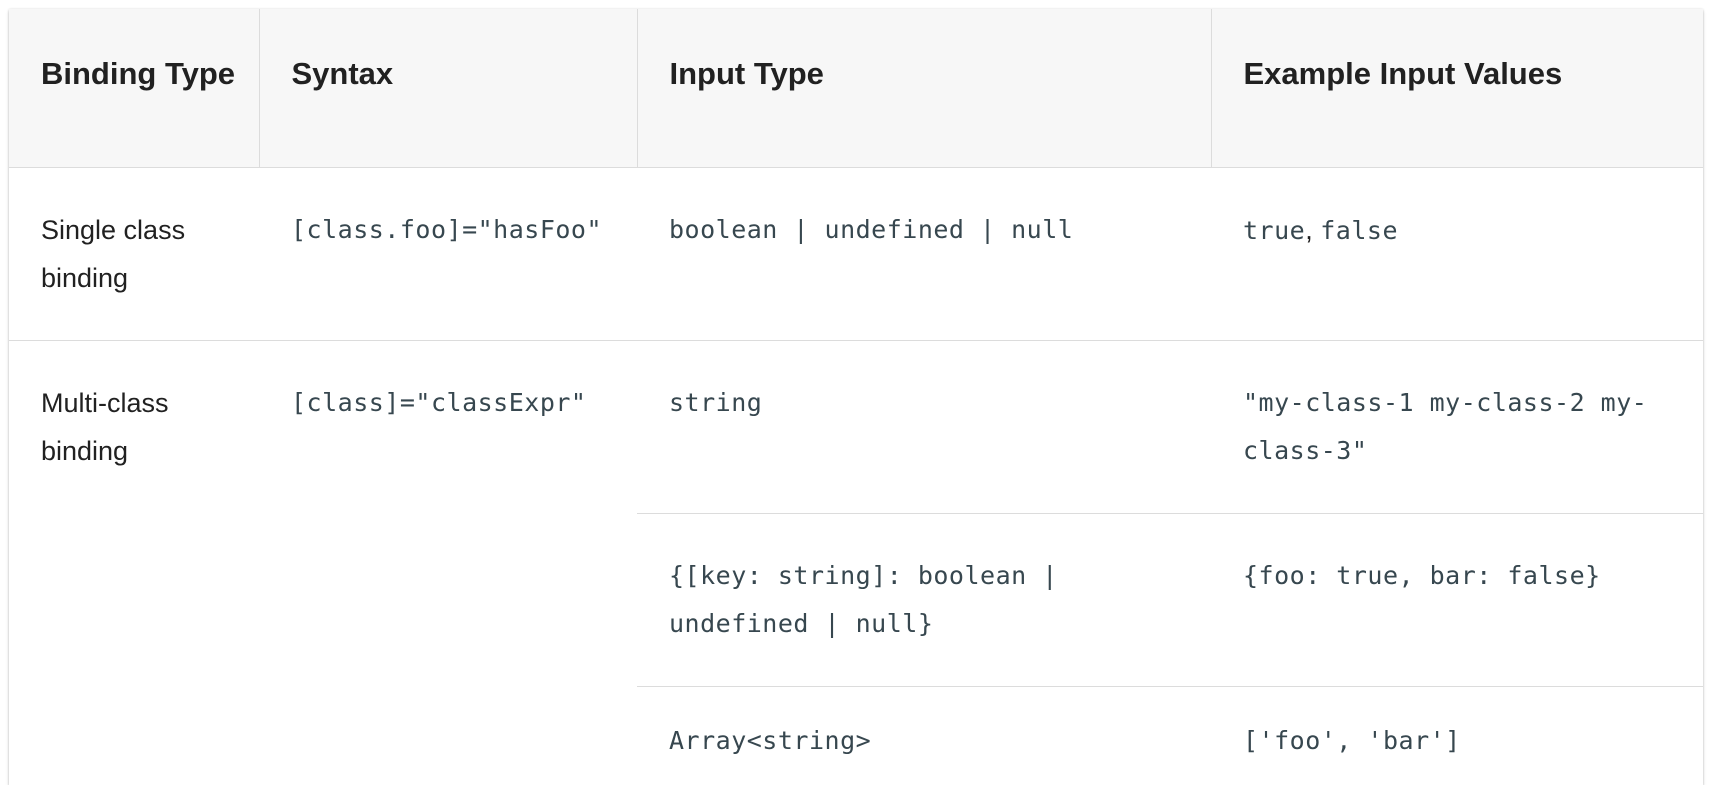 This screenshot has width=1710, height=785. Describe the element at coordinates (1457, 736) in the screenshot. I see `example-values-cell: ['foo', 'bar']` at that location.